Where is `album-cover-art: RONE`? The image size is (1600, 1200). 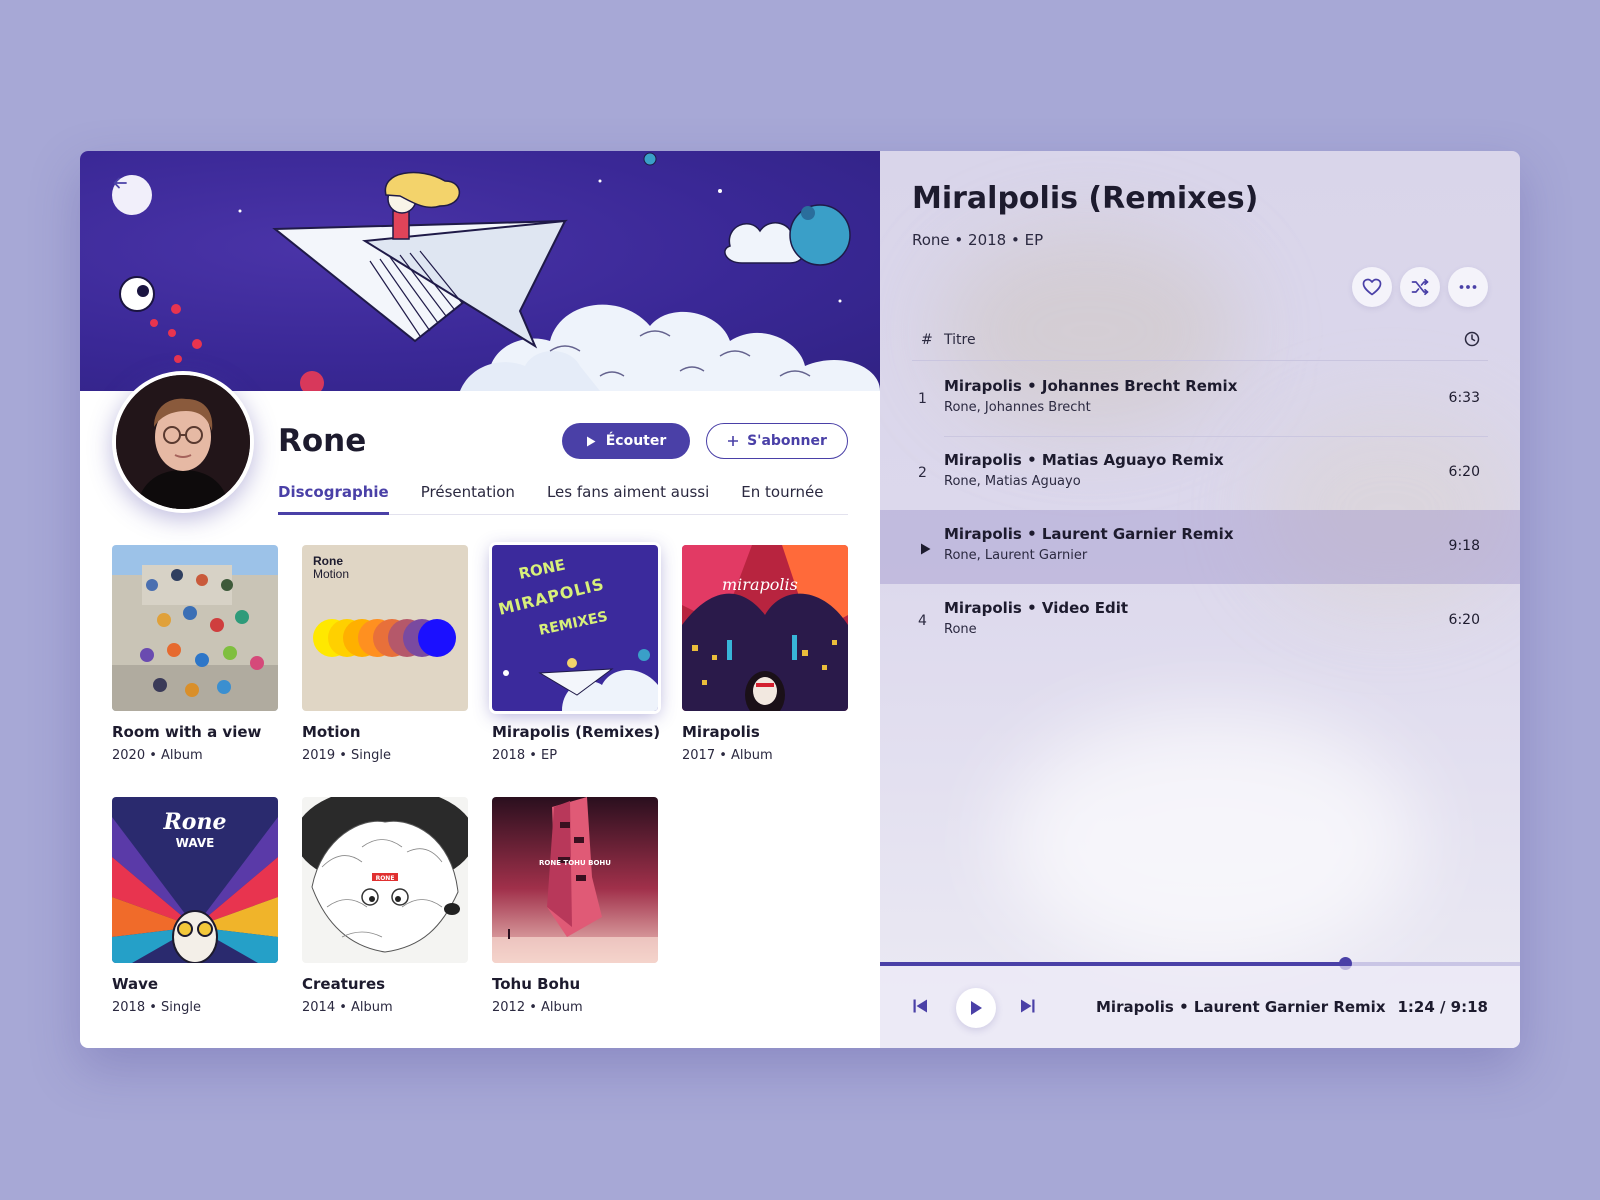 album-cover-art: RONE is located at coordinates (385, 880).